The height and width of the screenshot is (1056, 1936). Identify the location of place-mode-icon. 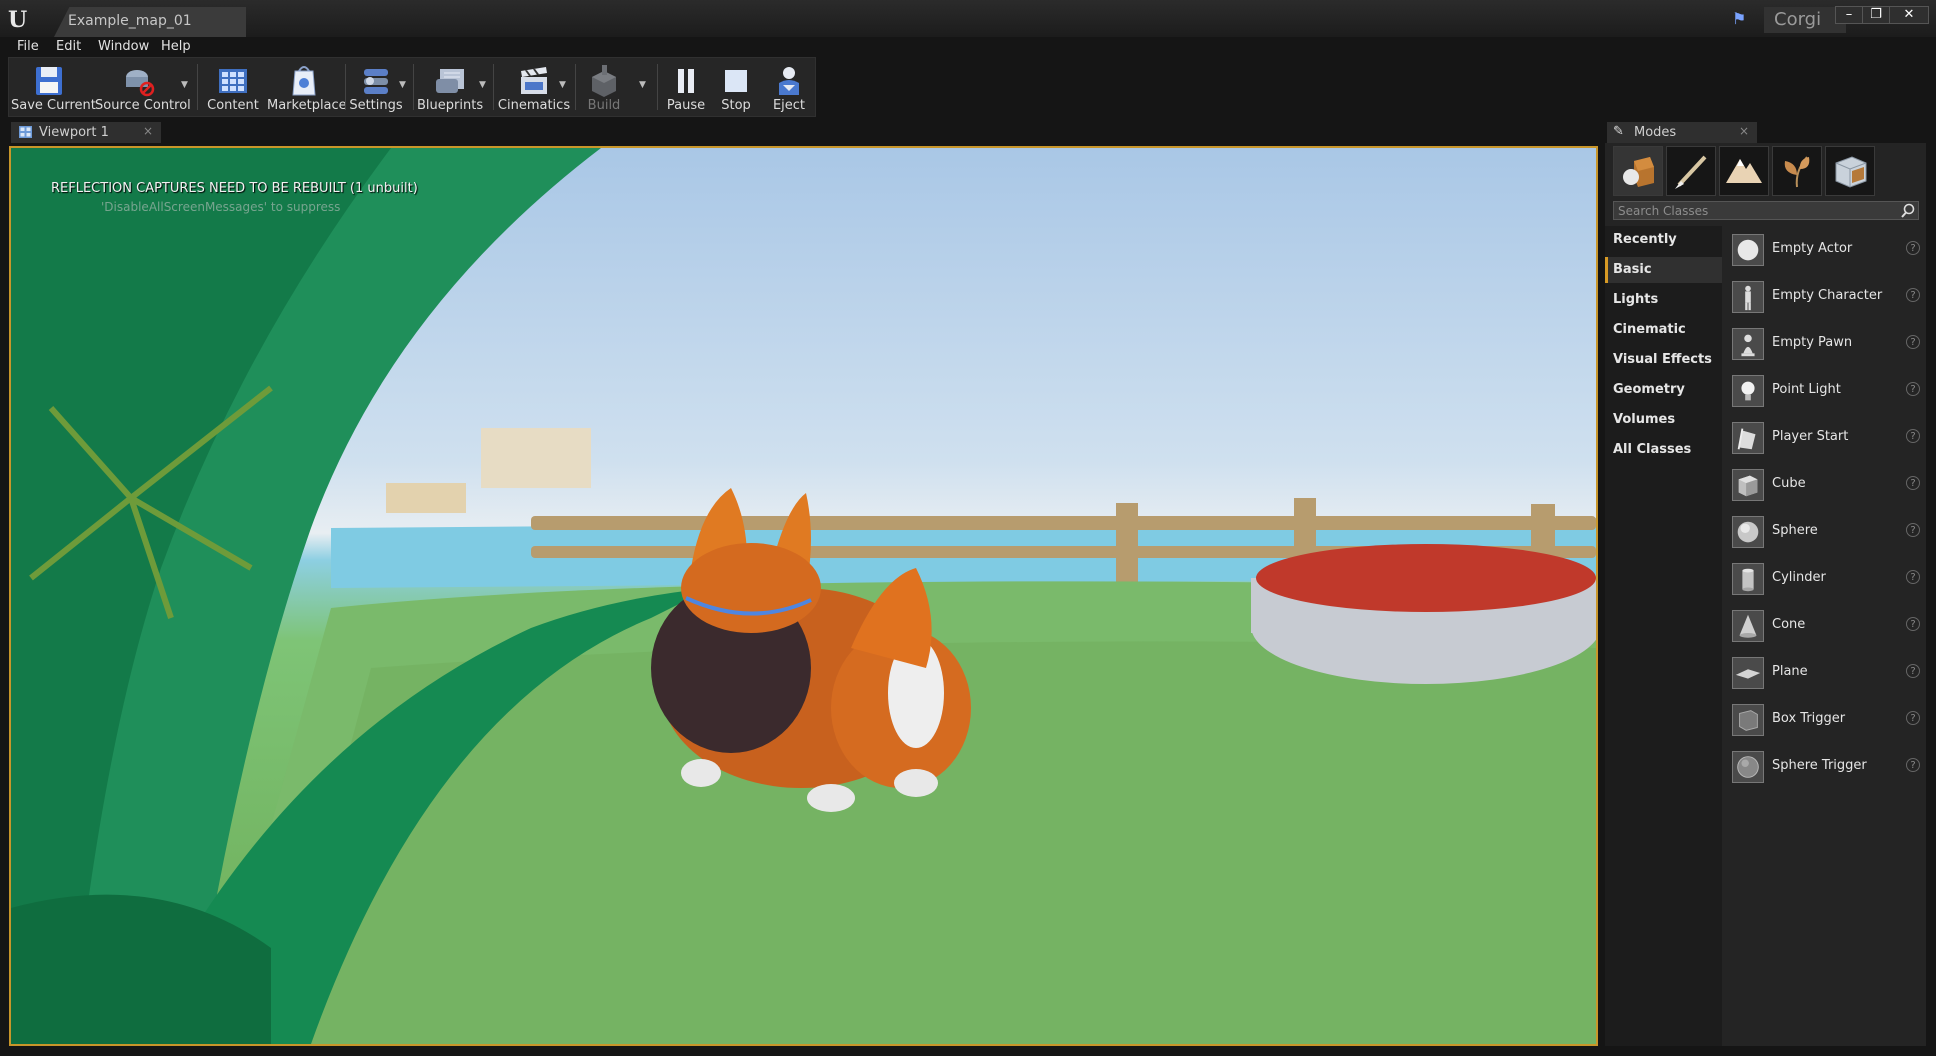
(1638, 172).